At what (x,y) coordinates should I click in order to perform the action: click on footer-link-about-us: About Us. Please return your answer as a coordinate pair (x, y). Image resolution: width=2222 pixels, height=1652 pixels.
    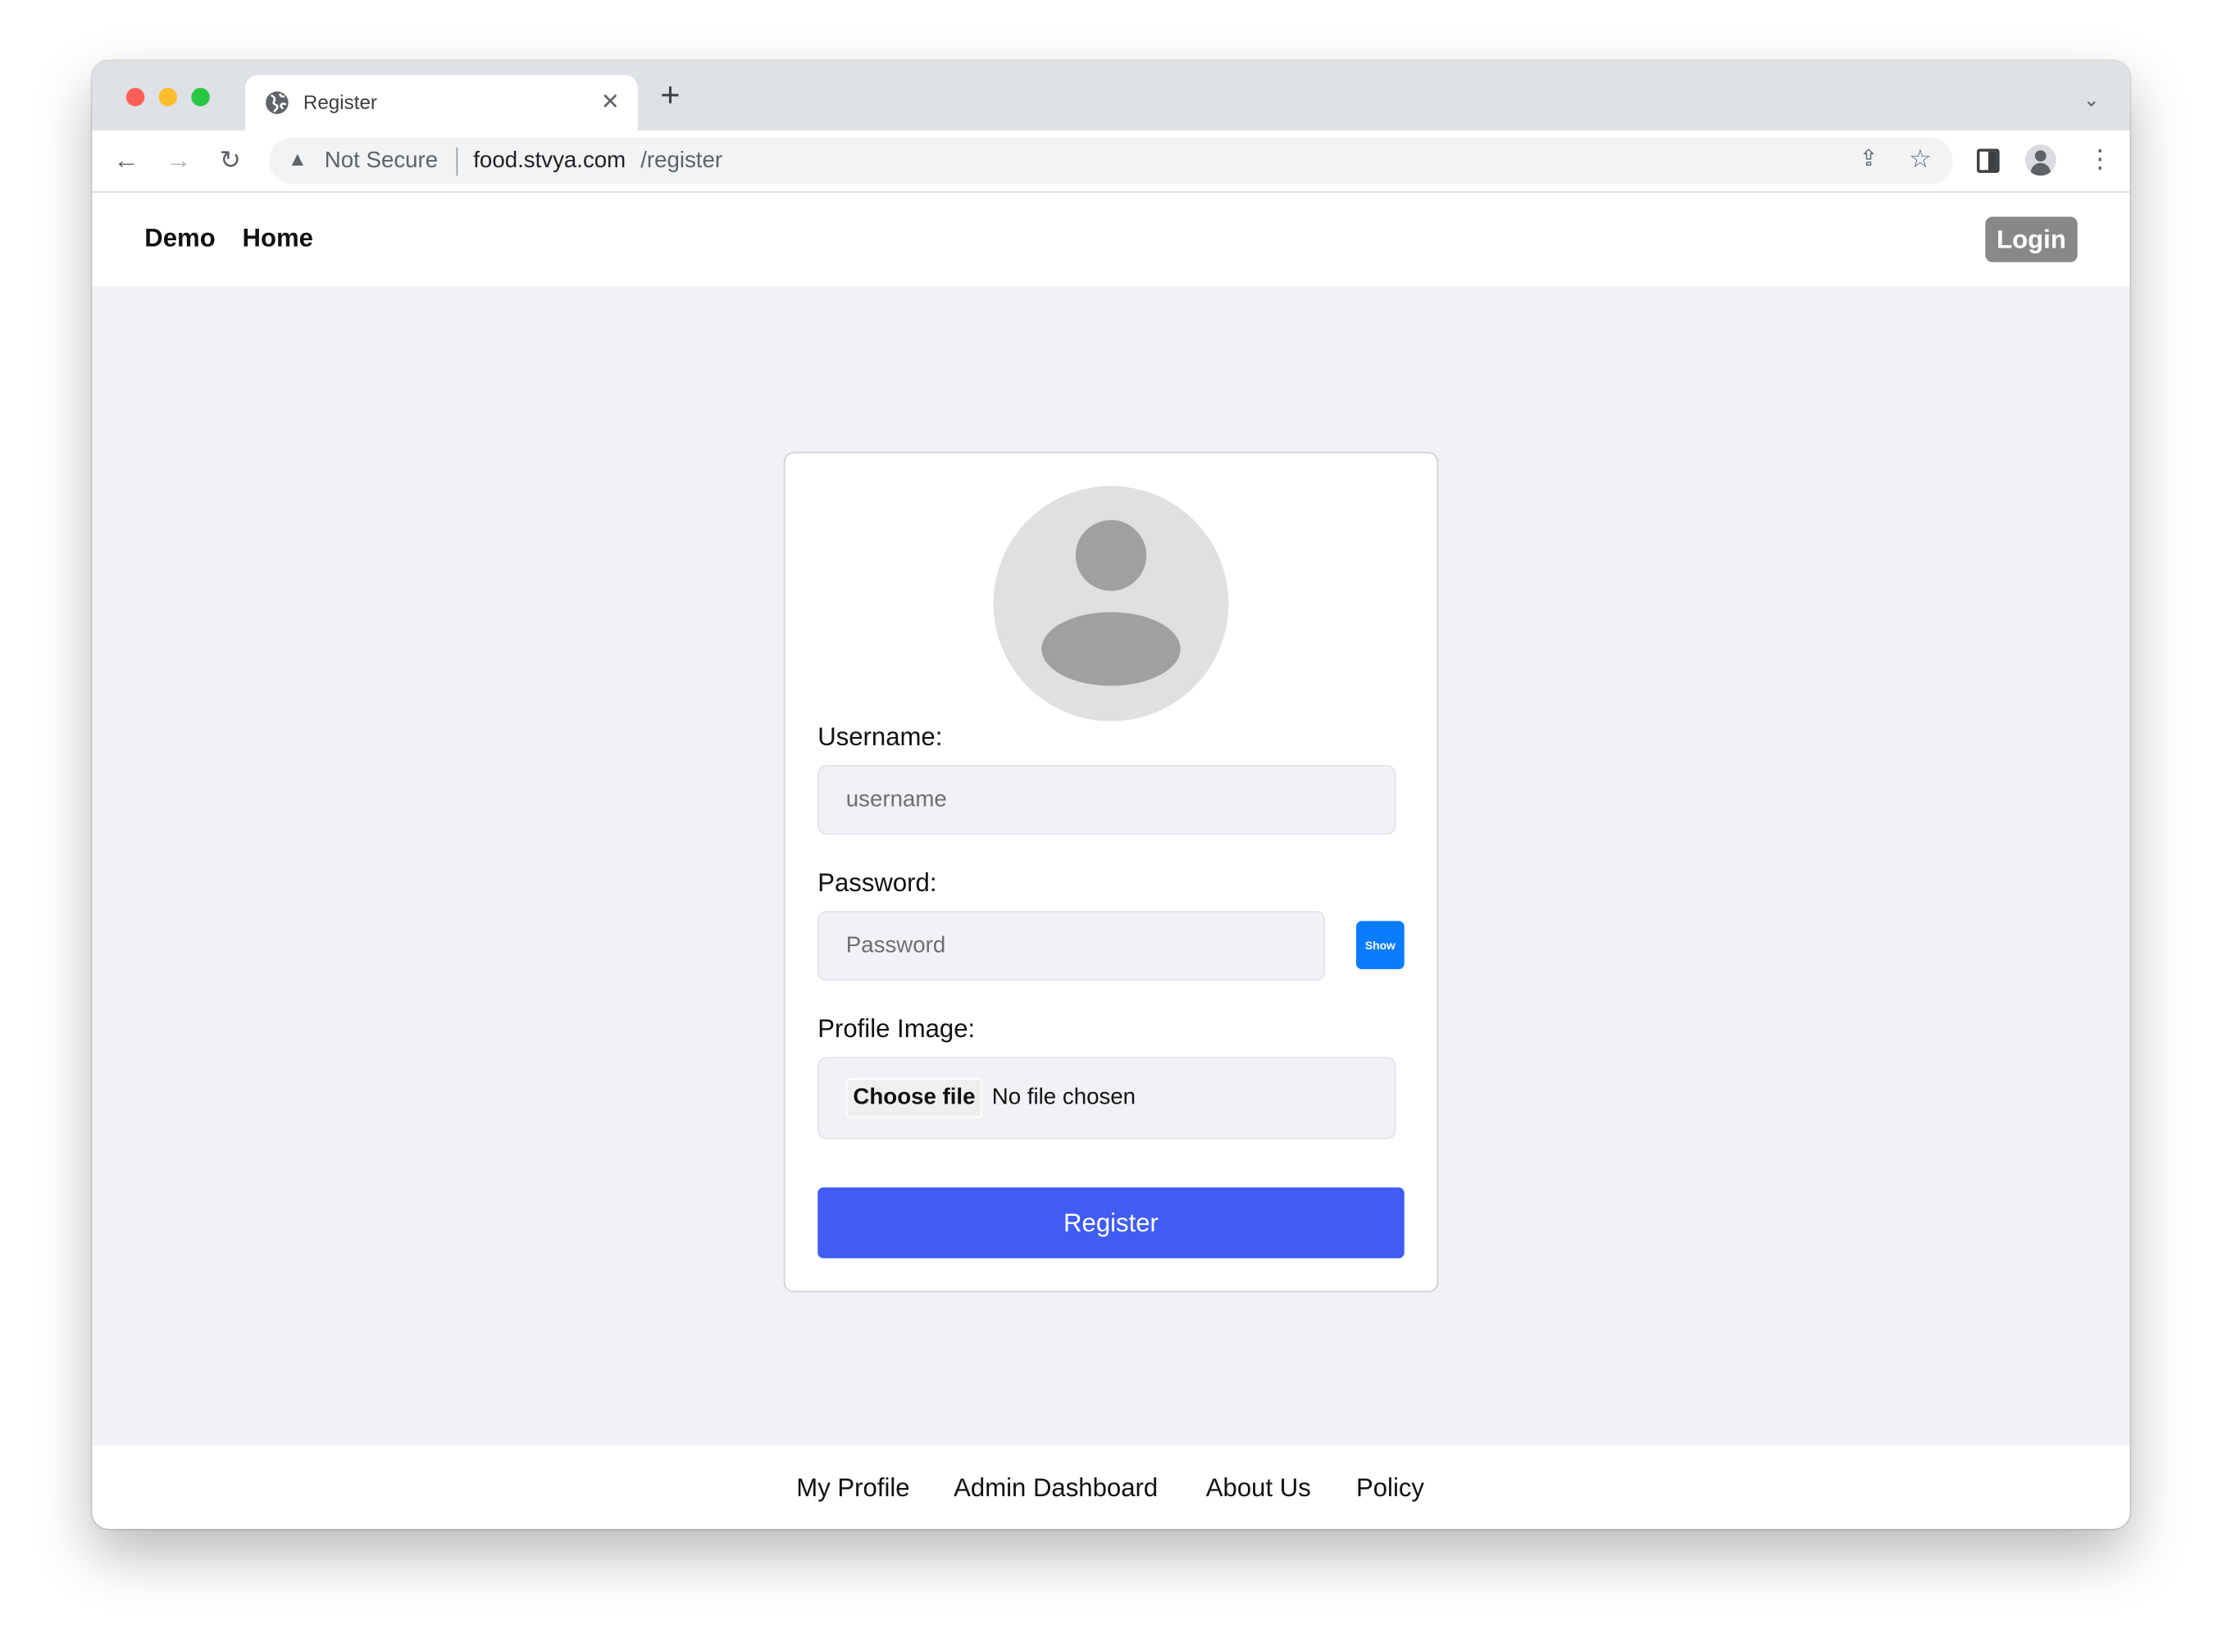
    Looking at the image, I should click on (1258, 1488).